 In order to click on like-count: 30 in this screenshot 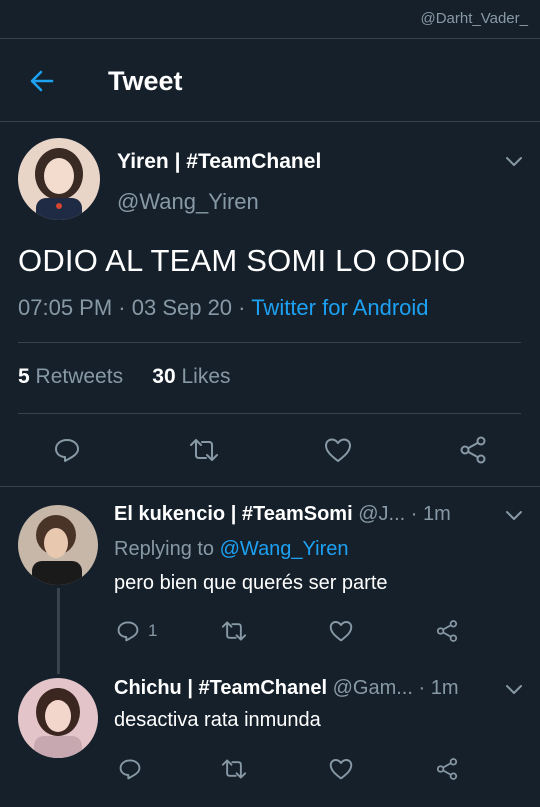, I will do `click(164, 376)`.